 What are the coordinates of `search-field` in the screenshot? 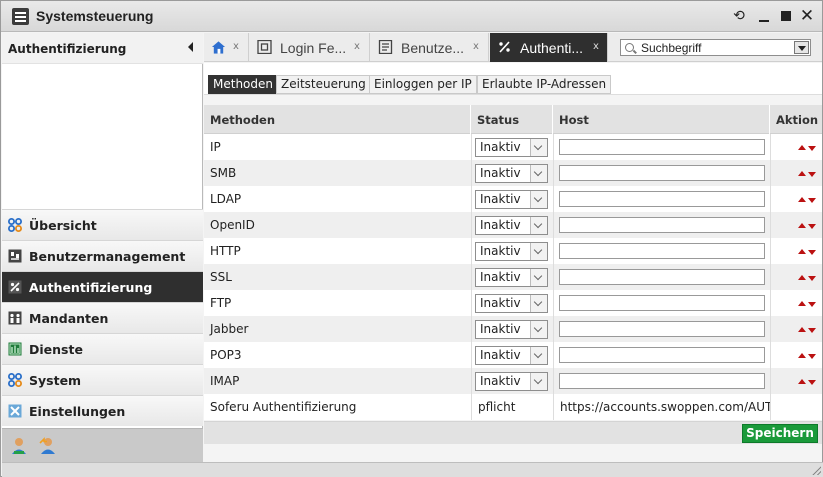 It's located at (715, 47).